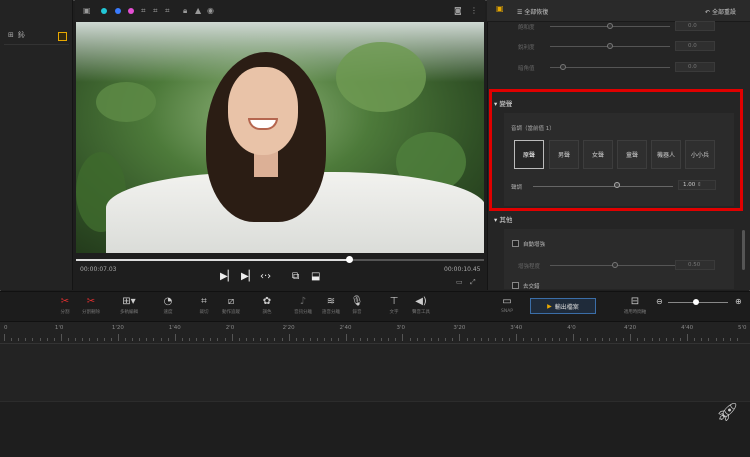 The width and height of the screenshot is (750, 457). Describe the element at coordinates (129, 312) in the screenshot. I see `tool-label: 多軌編輯` at that location.